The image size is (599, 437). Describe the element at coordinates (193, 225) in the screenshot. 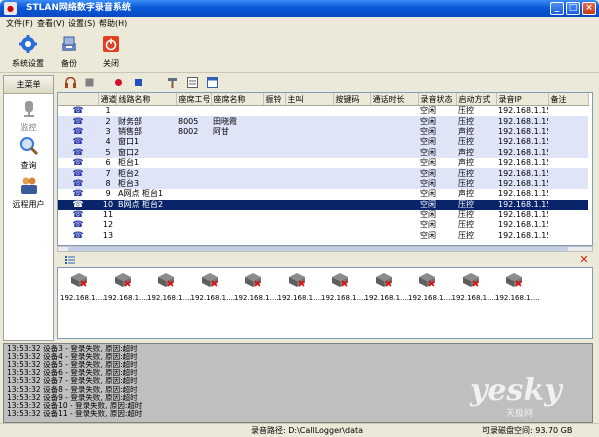

I see `cell-agent-id` at that location.